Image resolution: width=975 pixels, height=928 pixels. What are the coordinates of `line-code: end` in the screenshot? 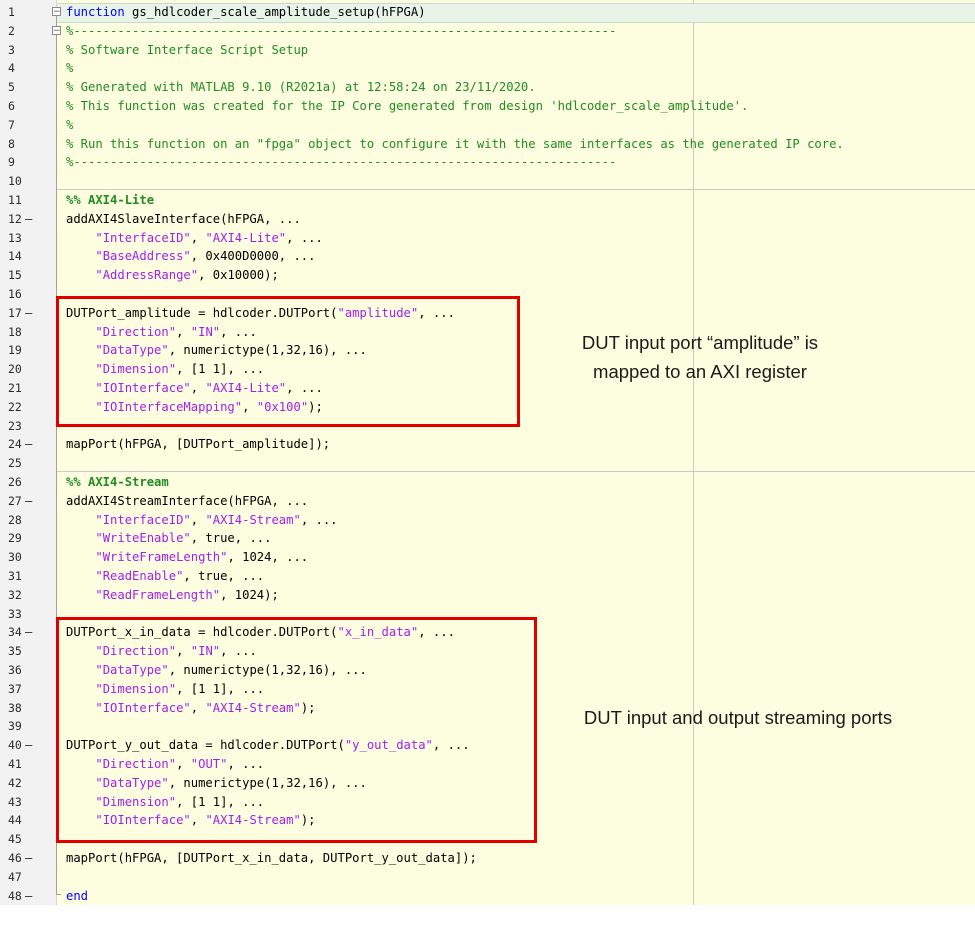 It's located at (77, 896).